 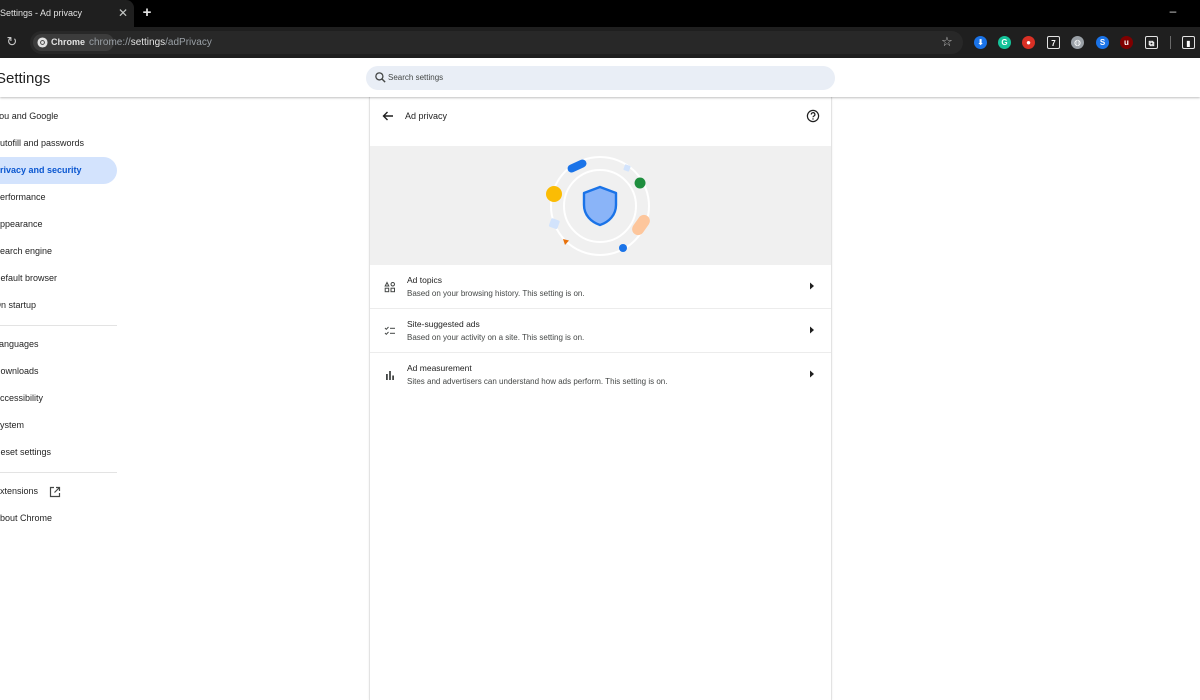 I want to click on sidebar-item-reset-settings: Reset settings, so click(x=58, y=452).